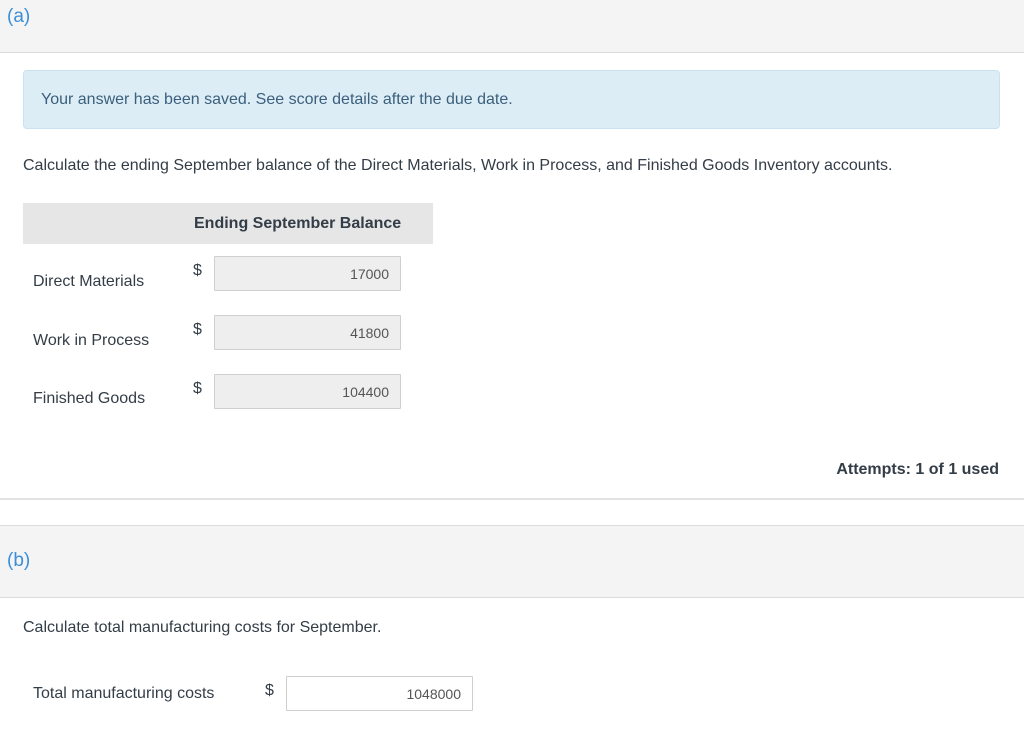 The width and height of the screenshot is (1024, 745). Describe the element at coordinates (379, 693) in the screenshot. I see `total-manufacturing-costs-input` at that location.